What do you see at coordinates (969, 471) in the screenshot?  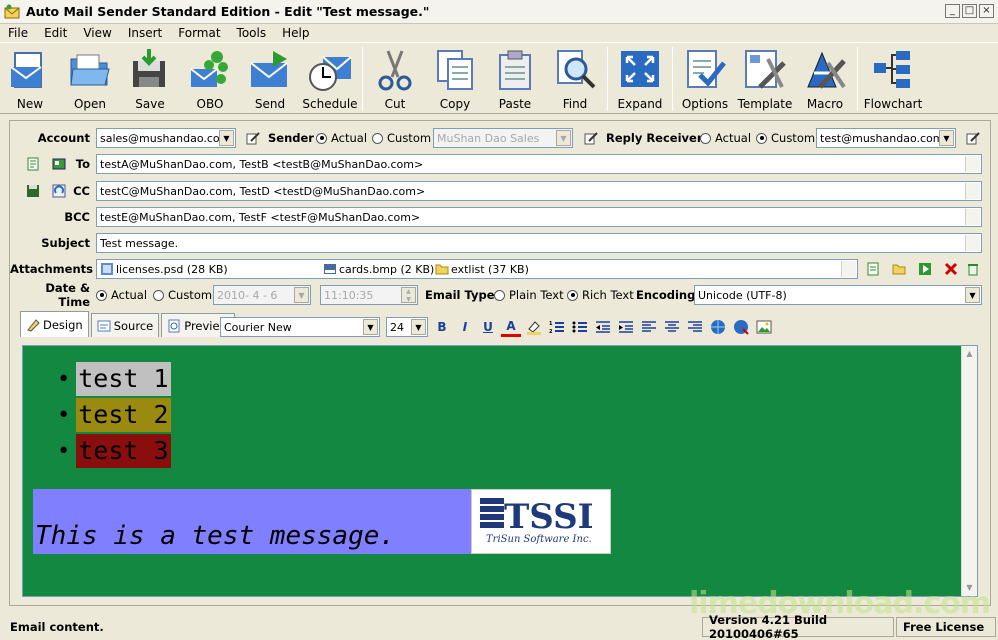 I see `editor-scrollbar: ▲ ▼` at bounding box center [969, 471].